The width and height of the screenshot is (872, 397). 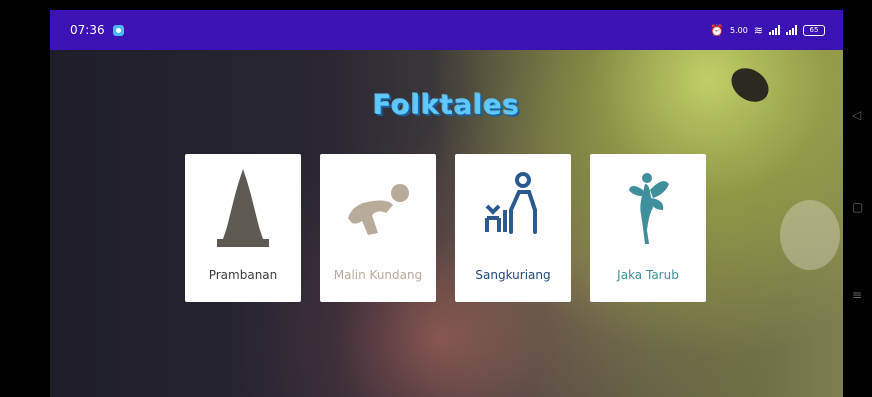 What do you see at coordinates (767, 30) in the screenshot?
I see `status-right: ⏰ 5.00 ≋ 65` at bounding box center [767, 30].